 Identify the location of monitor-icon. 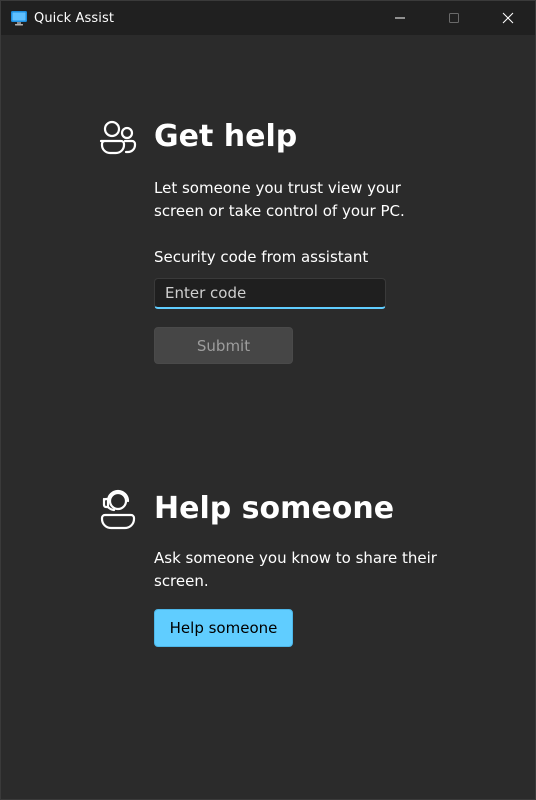
(19, 18).